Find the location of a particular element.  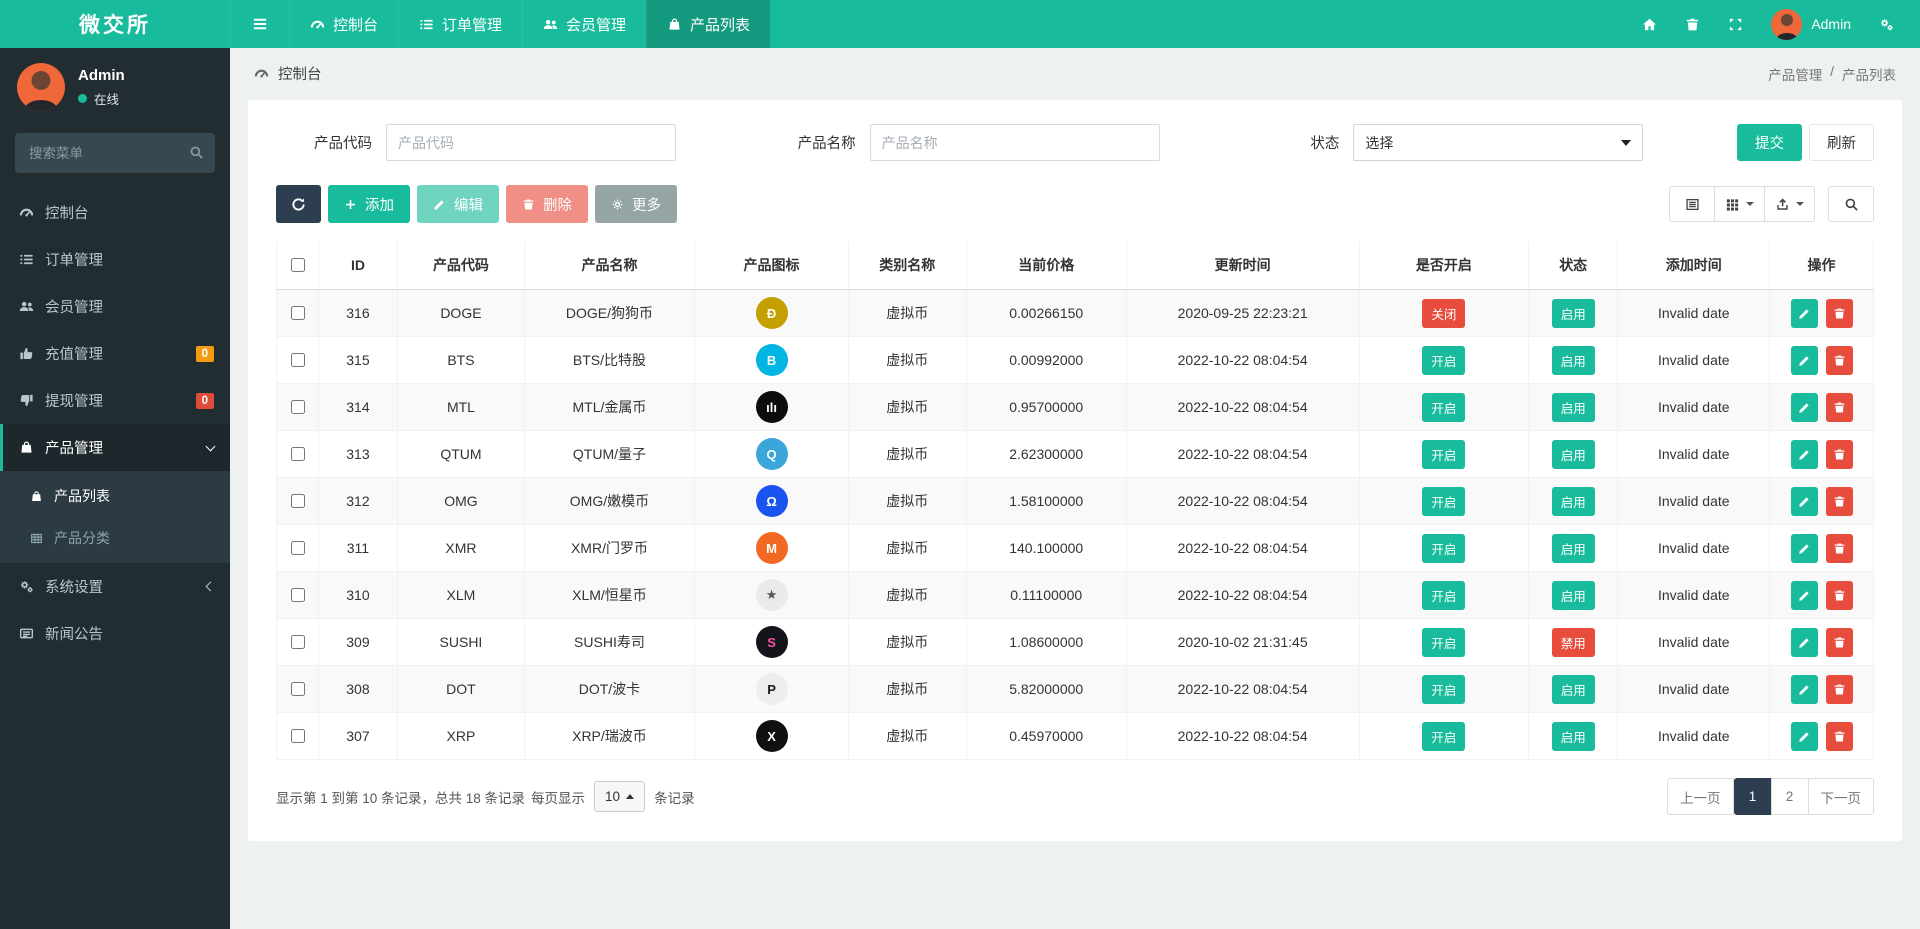

reload-table-button is located at coordinates (298, 204).